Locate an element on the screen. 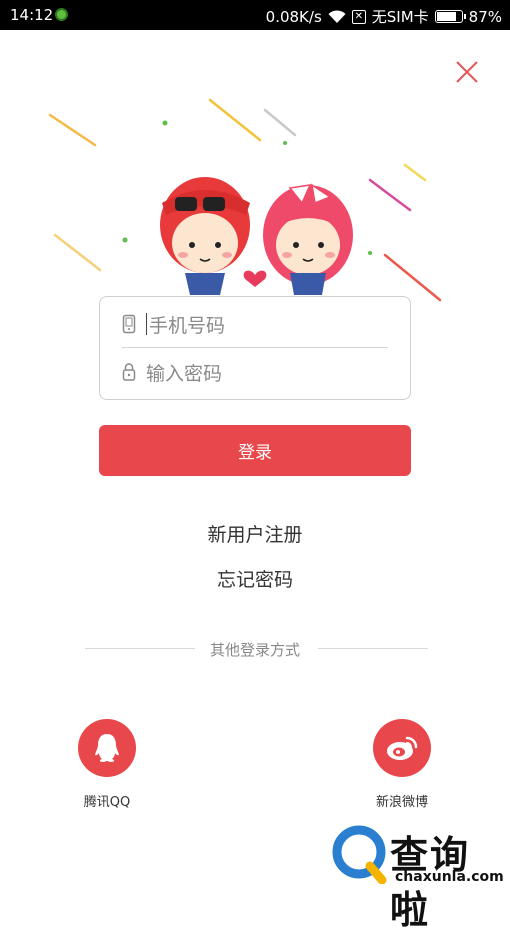 Image resolution: width=510 pixels, height=934 pixels. qq-label: 腾讯QQ is located at coordinates (107, 802).